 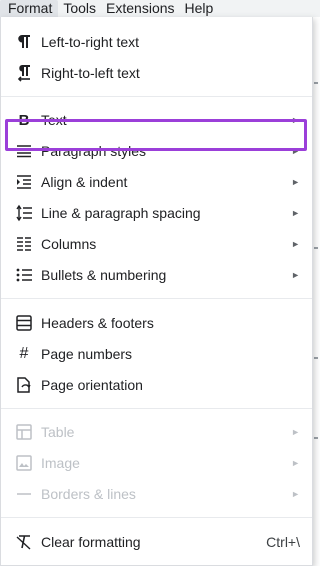 What do you see at coordinates (24, 73) in the screenshot?
I see `pilcrow-rtl-icon` at bounding box center [24, 73].